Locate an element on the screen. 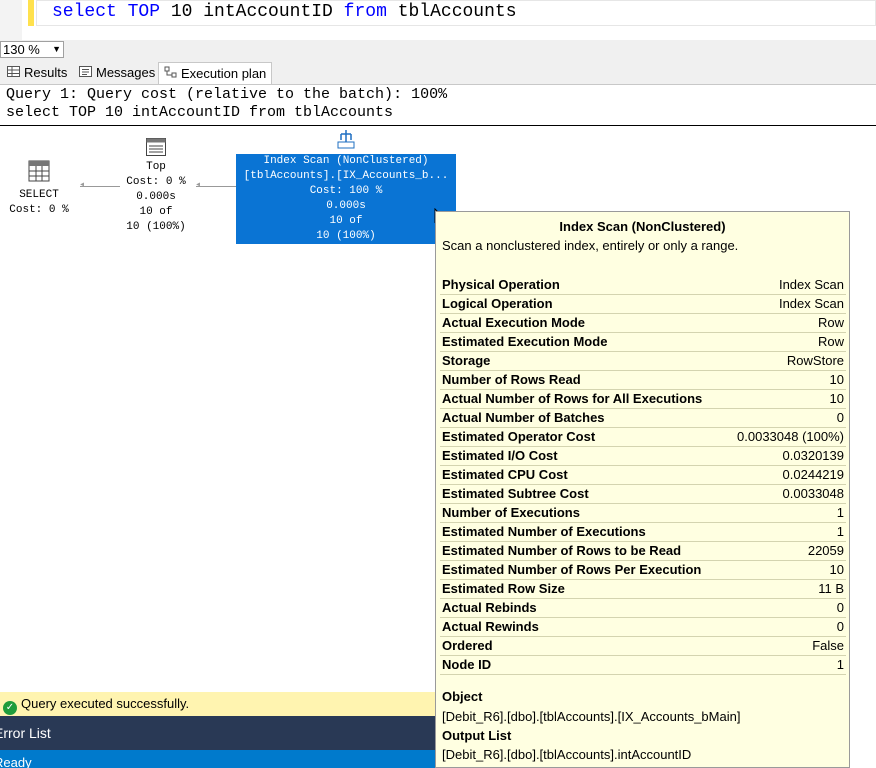 This screenshot has height=768, width=876. tooltip-row-key: Storage is located at coordinates (583, 361).